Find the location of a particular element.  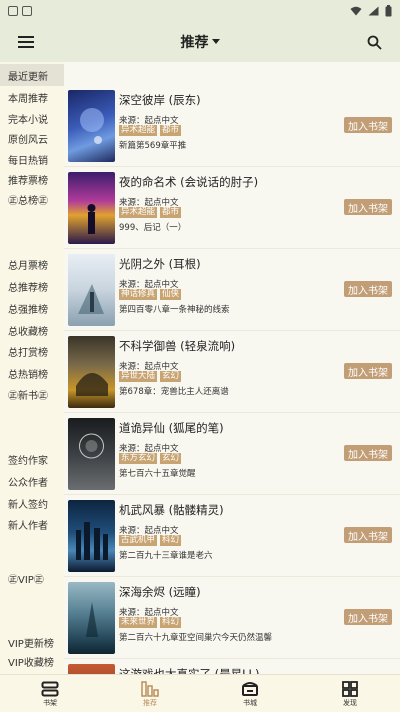

menu-icon is located at coordinates (26, 42).